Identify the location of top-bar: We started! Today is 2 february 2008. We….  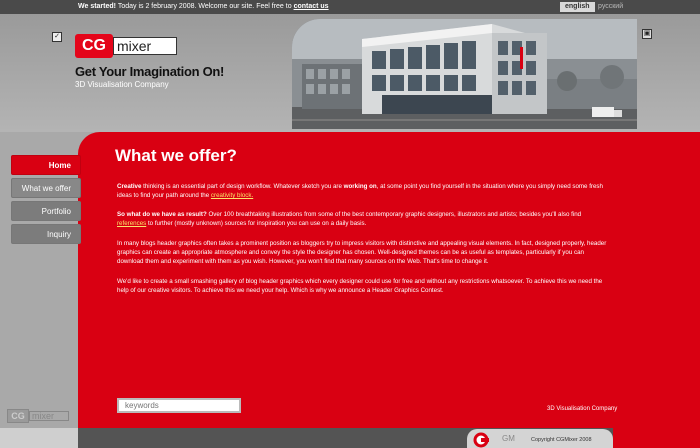
(350, 7).